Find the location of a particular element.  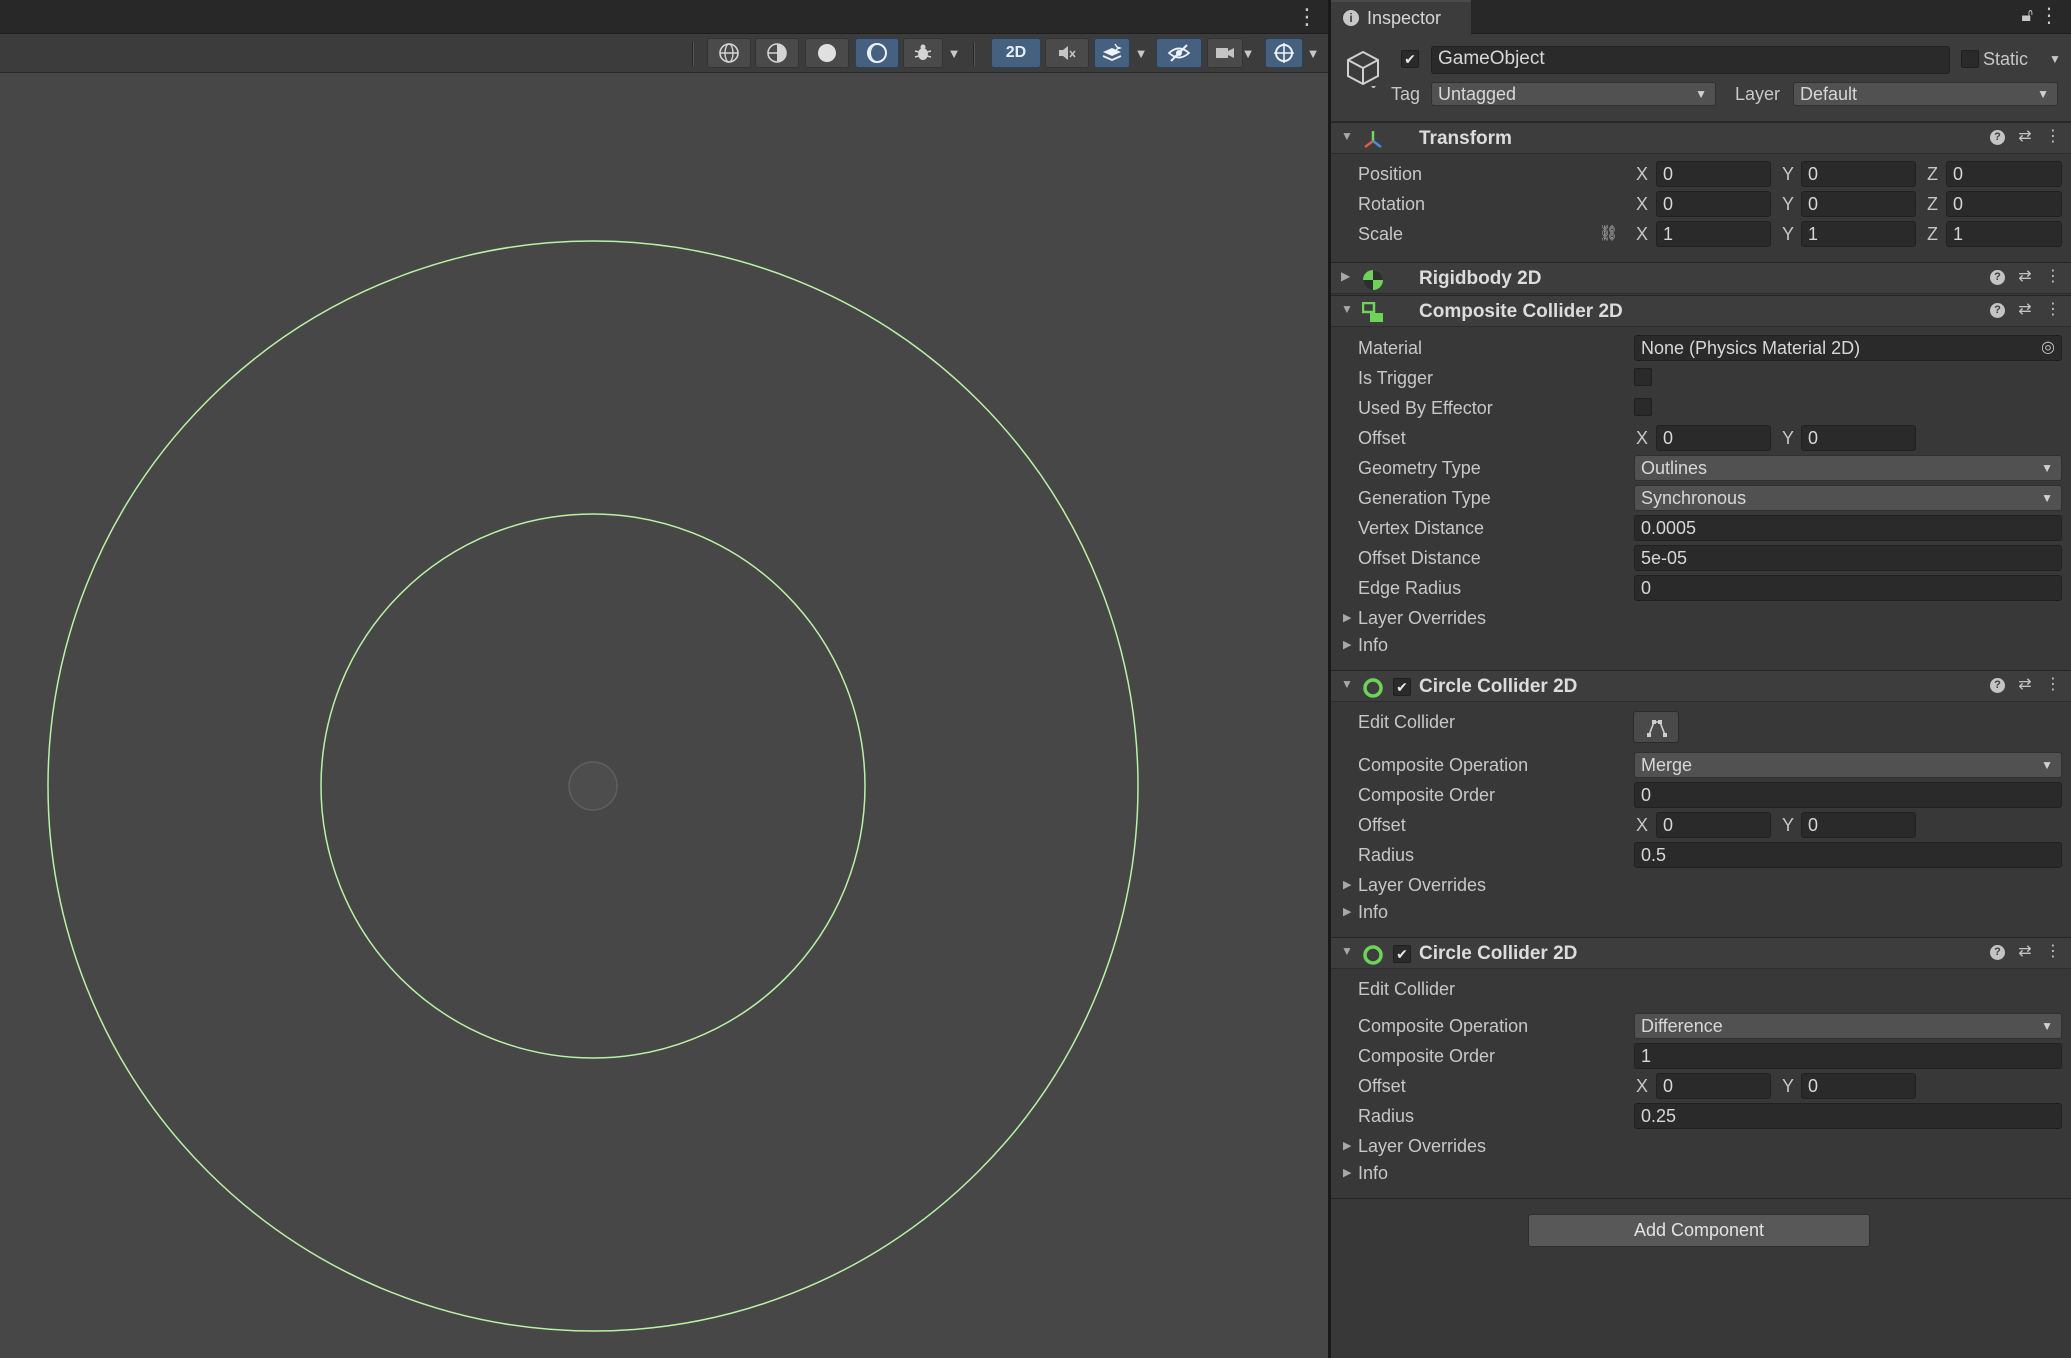

gameobject-active-checkbox: ✔ is located at coordinates (1410, 59).